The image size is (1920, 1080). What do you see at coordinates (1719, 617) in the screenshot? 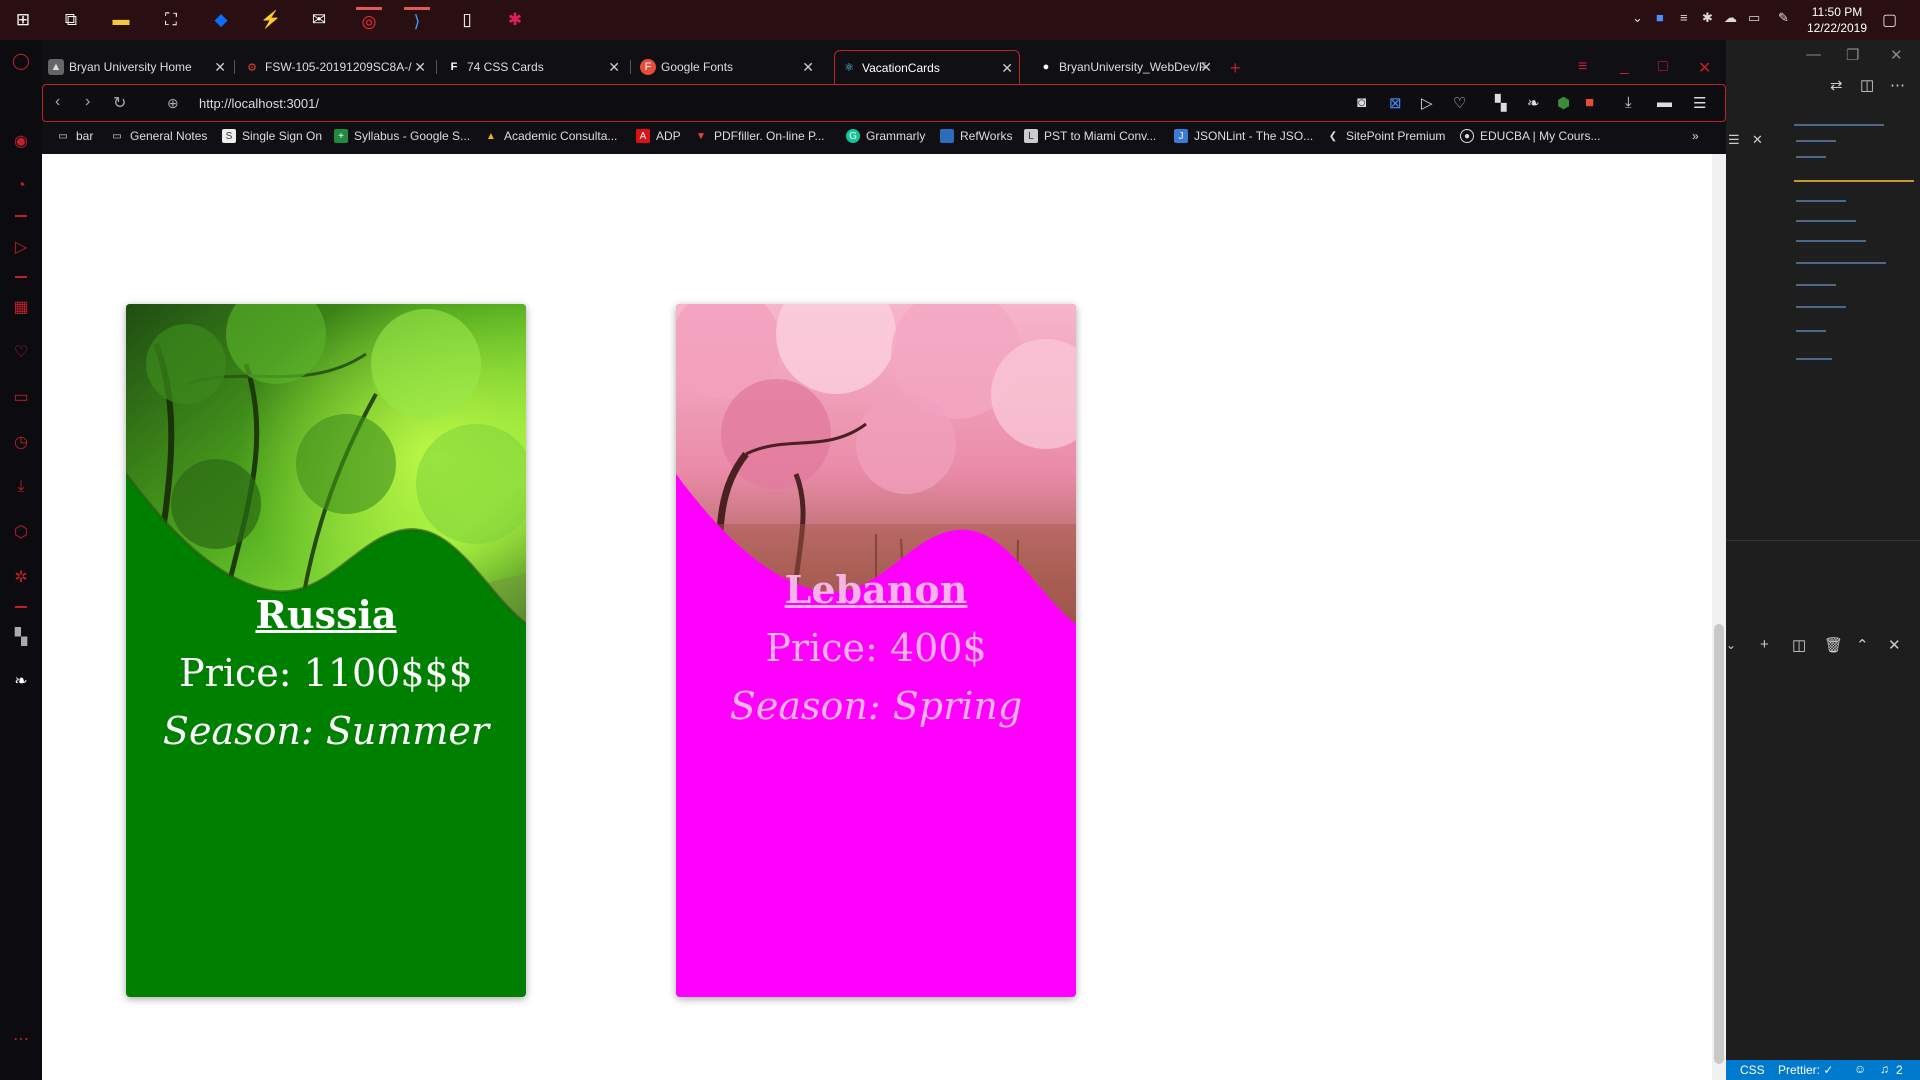
I see `page-scrollbar` at bounding box center [1719, 617].